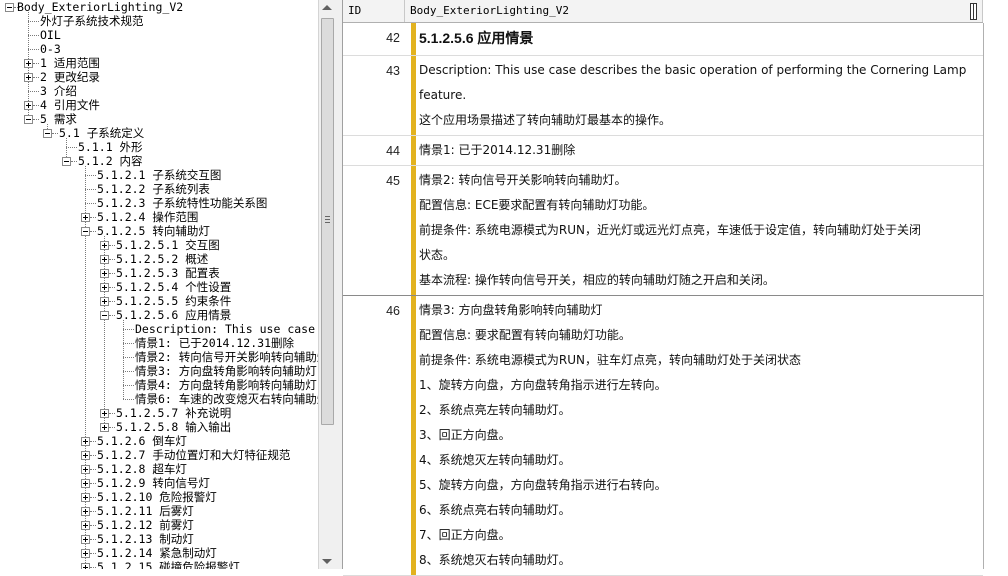  Describe the element at coordinates (159, 301) in the screenshot. I see `tree-node: 5.1.2.5.5 约束条件` at that location.